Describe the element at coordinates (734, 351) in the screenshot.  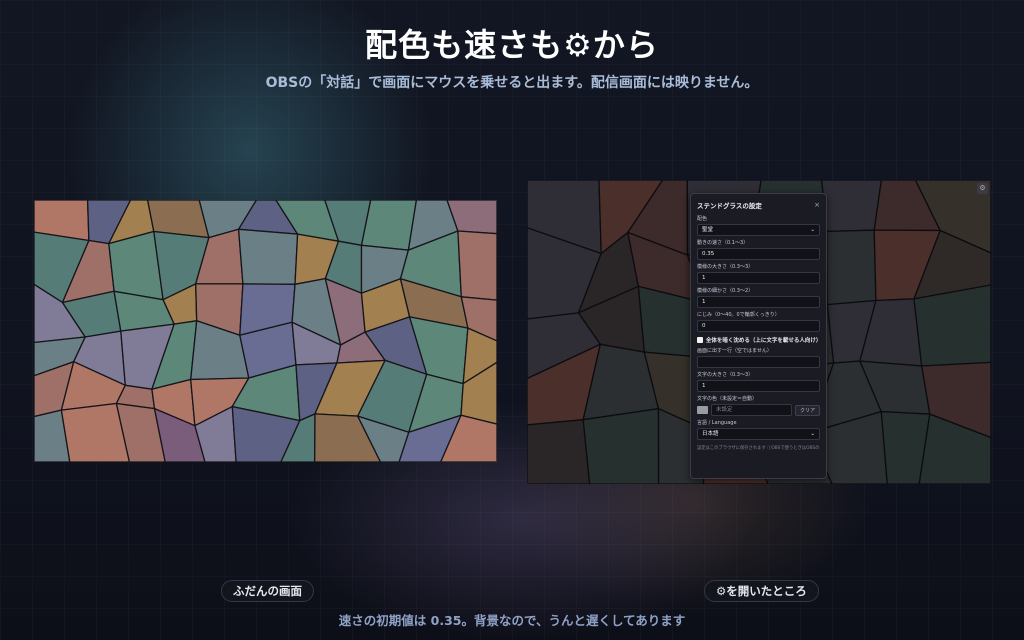
I see `line-text-label: 画面に出す一行（空ではません）` at that location.